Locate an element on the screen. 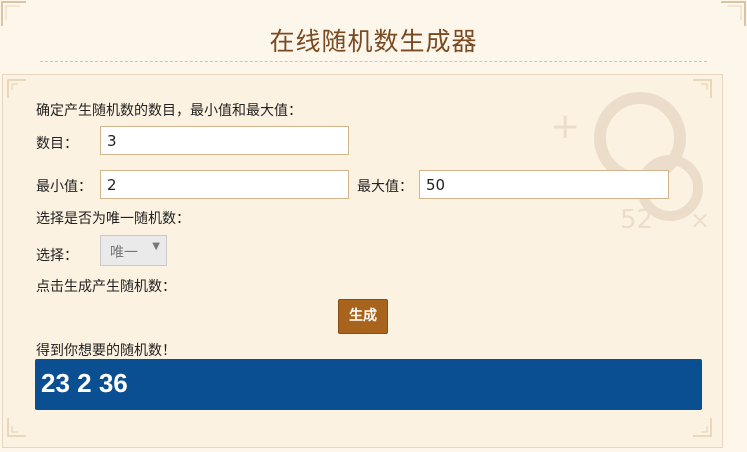  count-input: 3 is located at coordinates (224, 140).